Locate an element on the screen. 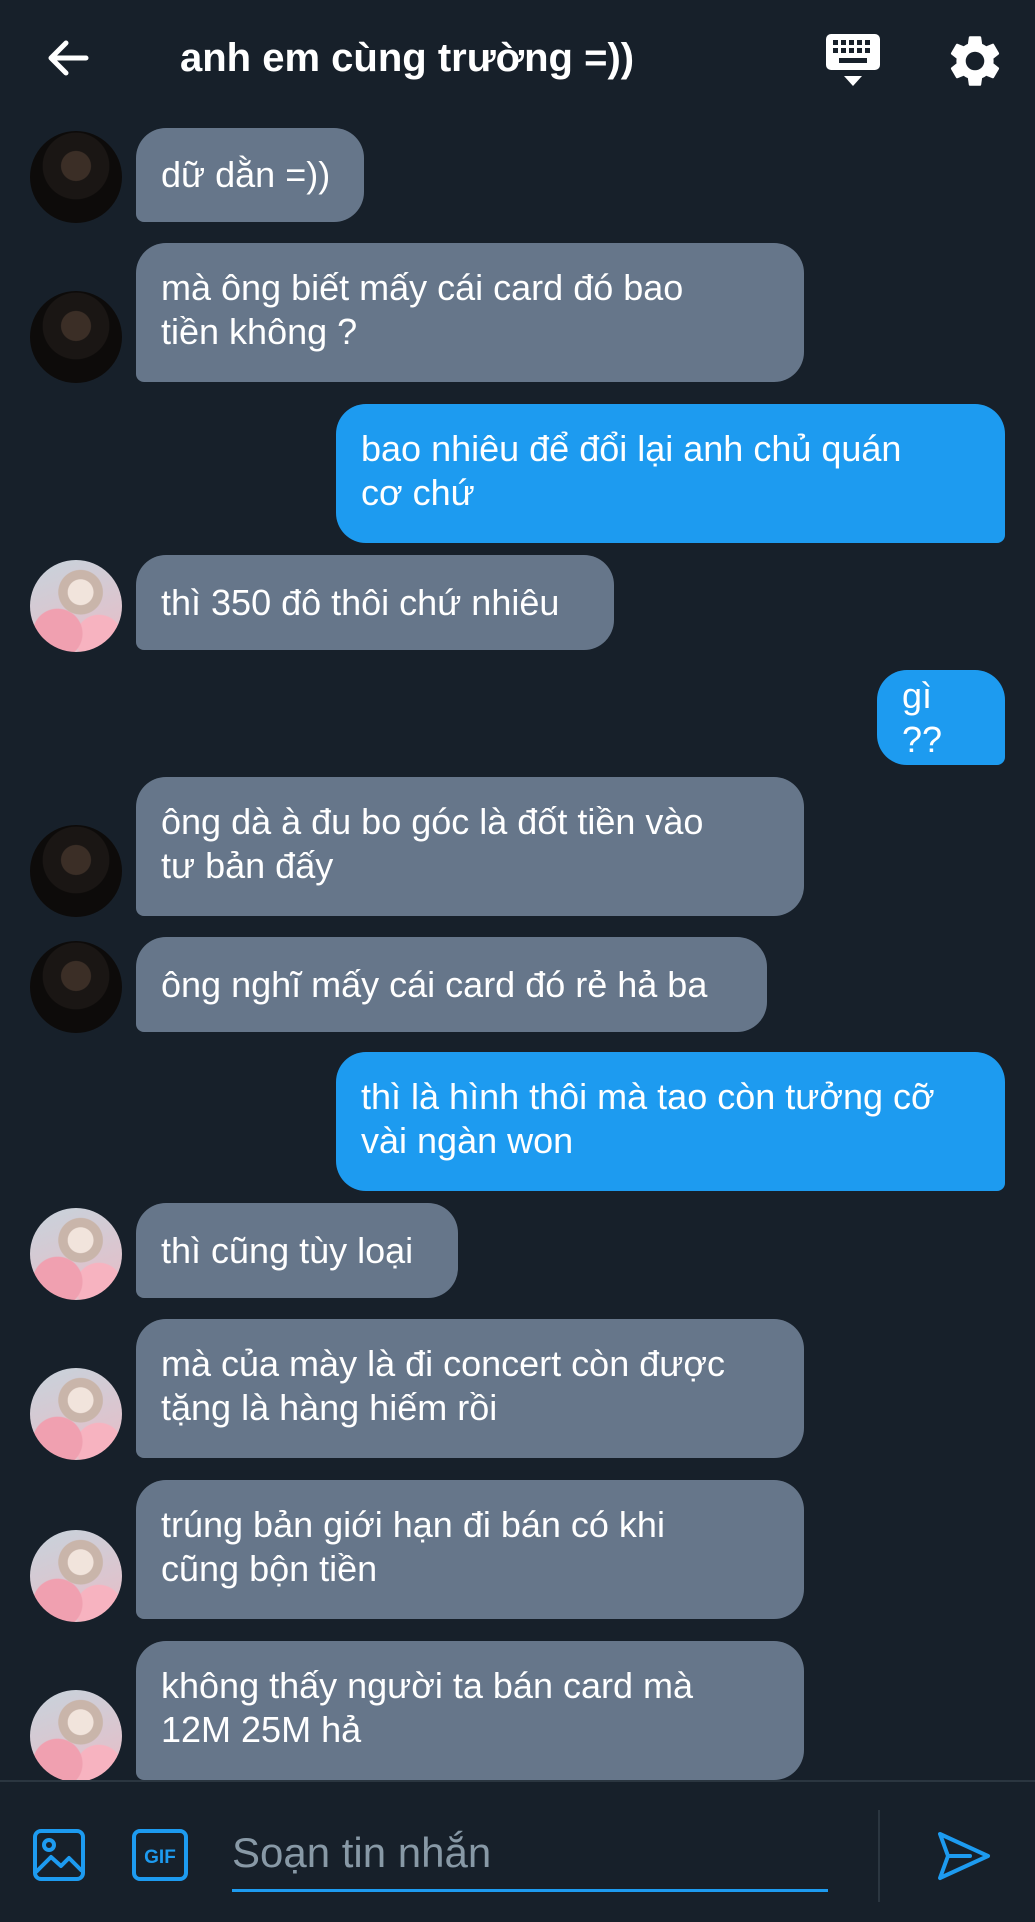  message-text: trúng bản giới hạn đi bán có khi is located at coordinates (413, 1524).